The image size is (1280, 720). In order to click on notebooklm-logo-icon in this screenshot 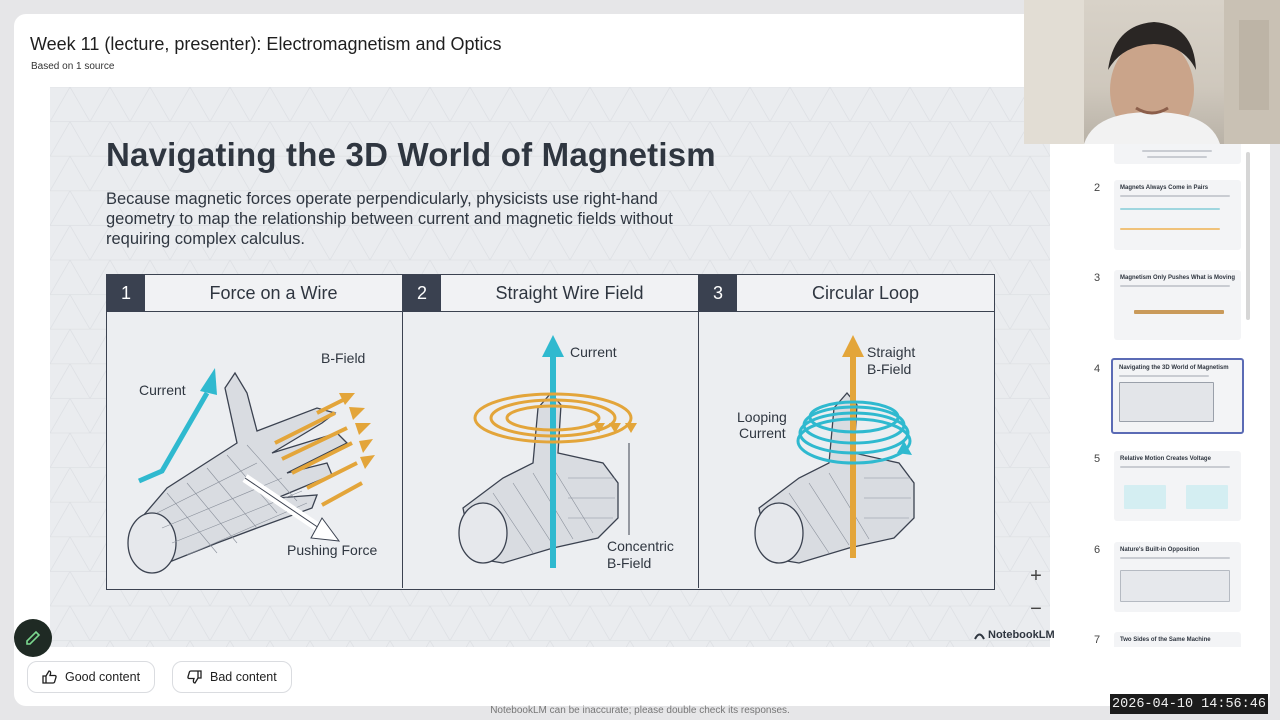, I will do `click(979, 636)`.